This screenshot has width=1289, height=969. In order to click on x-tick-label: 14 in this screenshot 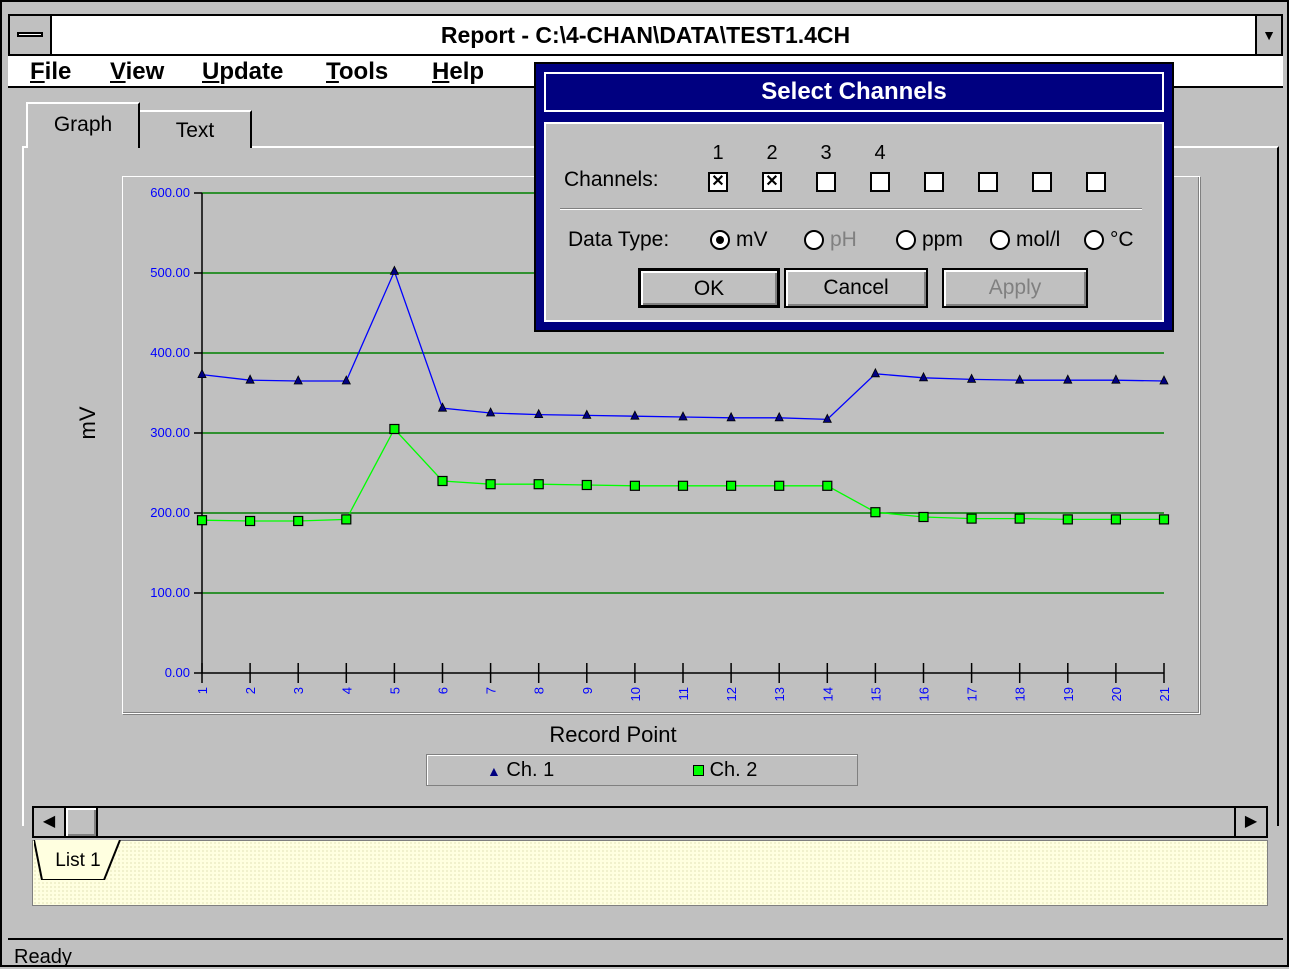, I will do `click(827, 694)`.